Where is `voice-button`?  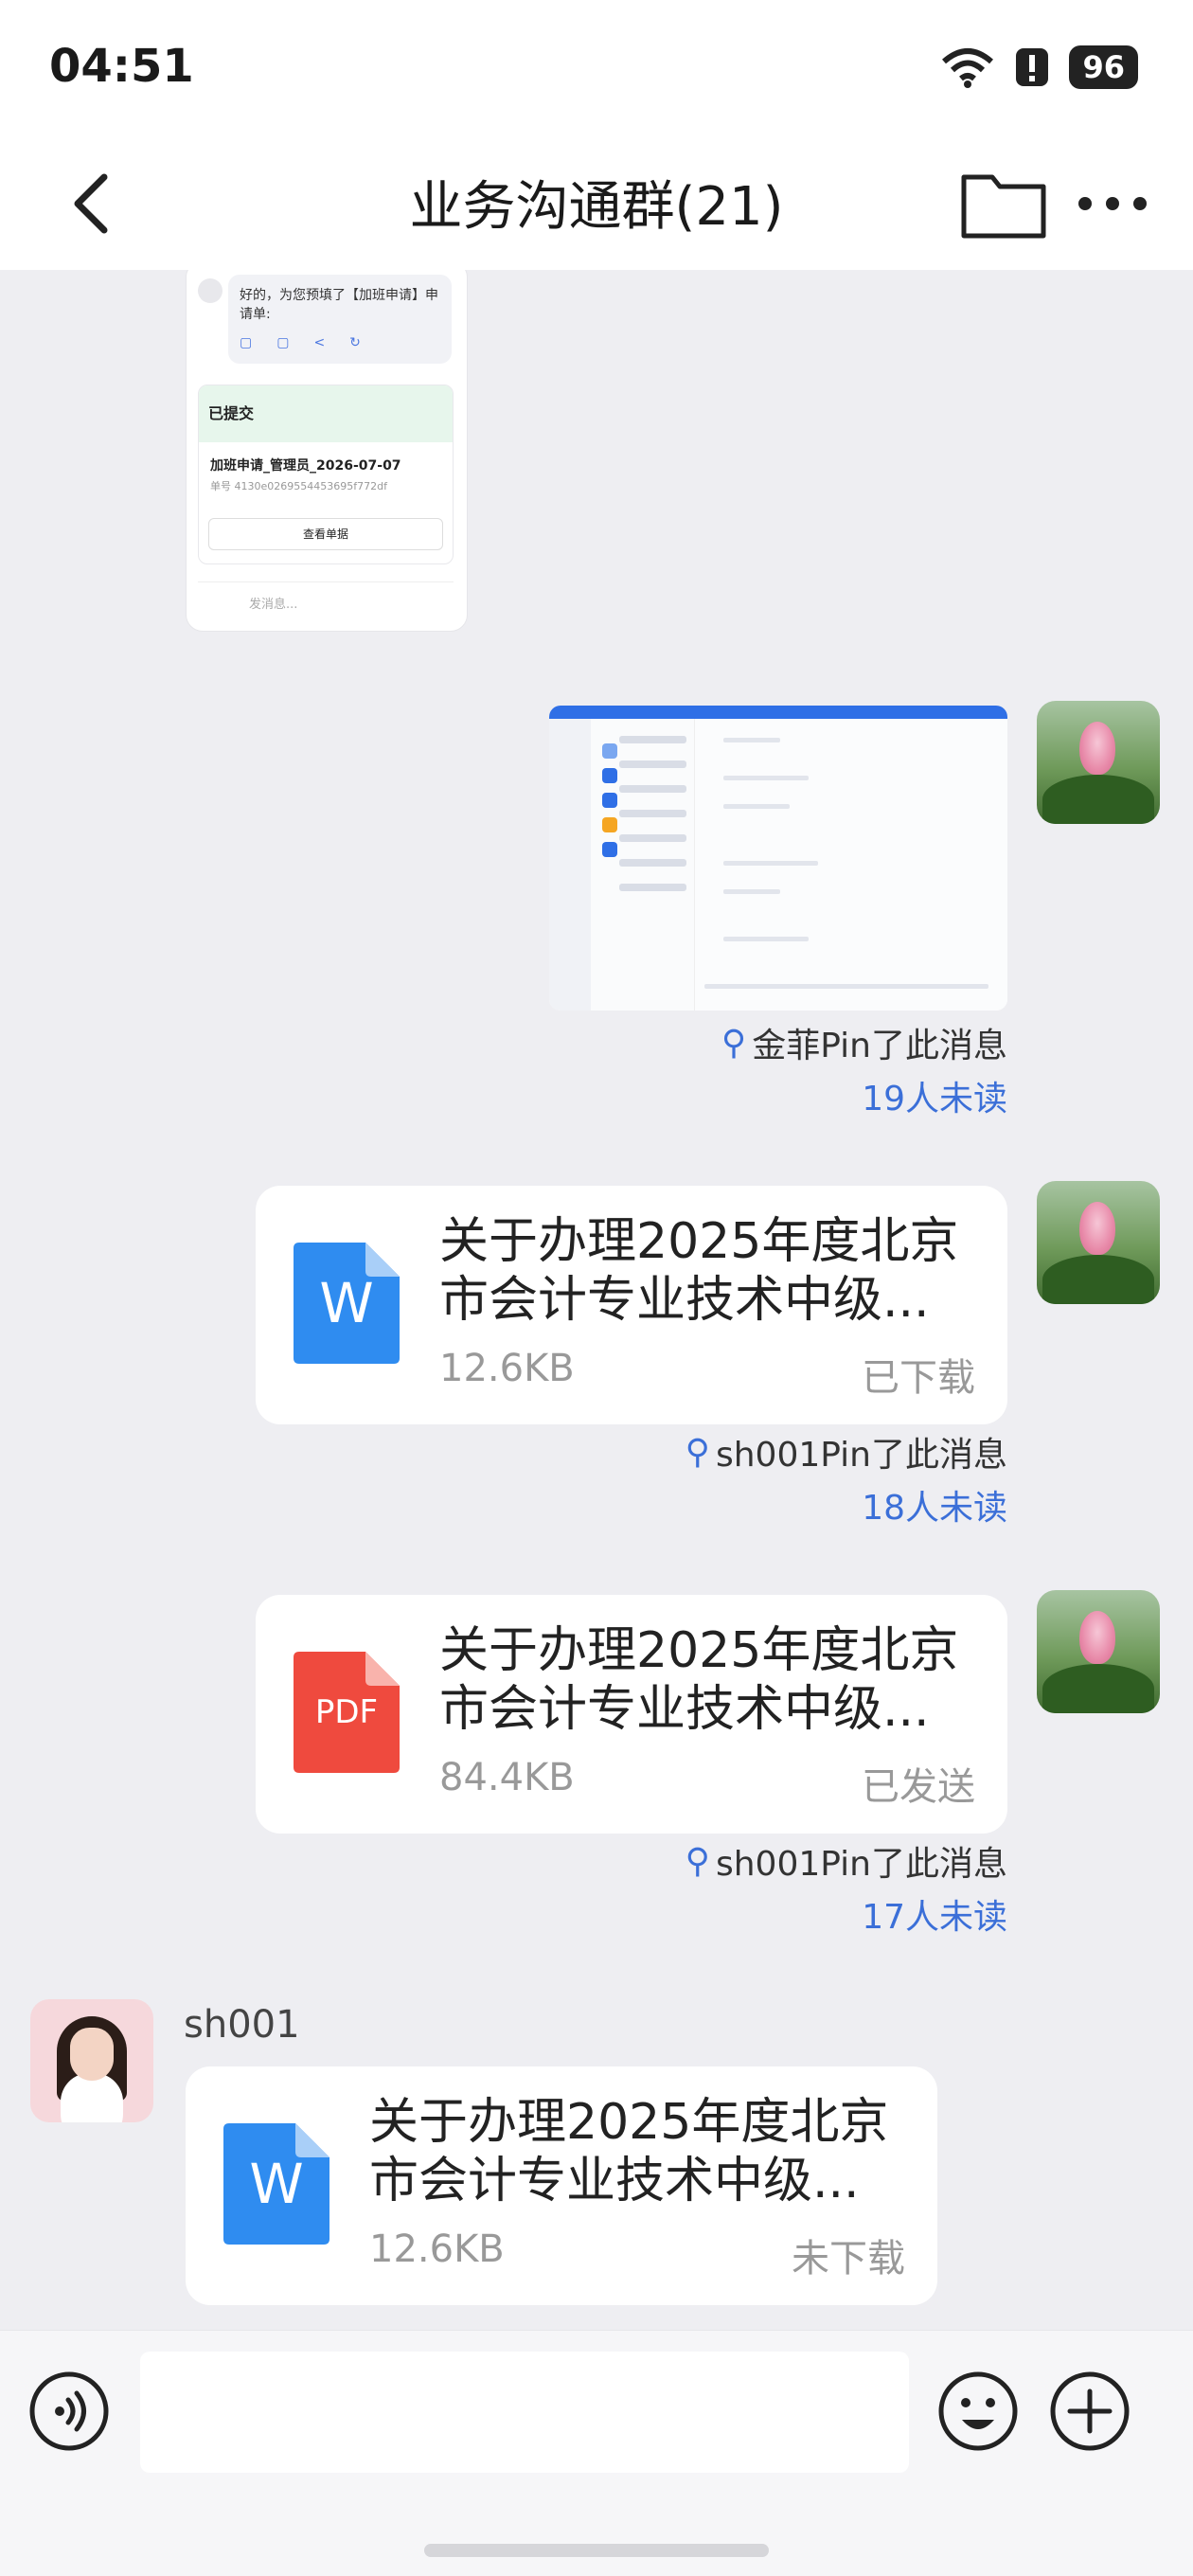 voice-button is located at coordinates (69, 2411).